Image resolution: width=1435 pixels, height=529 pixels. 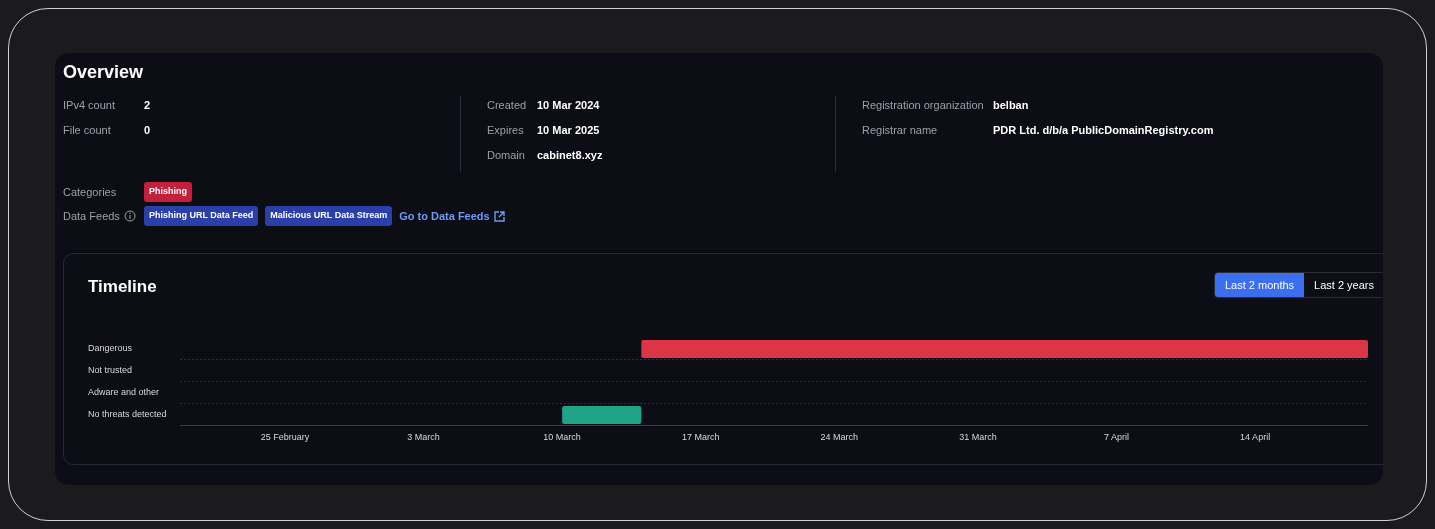 I want to click on field-label: Data Feeds, so click(x=91, y=216).